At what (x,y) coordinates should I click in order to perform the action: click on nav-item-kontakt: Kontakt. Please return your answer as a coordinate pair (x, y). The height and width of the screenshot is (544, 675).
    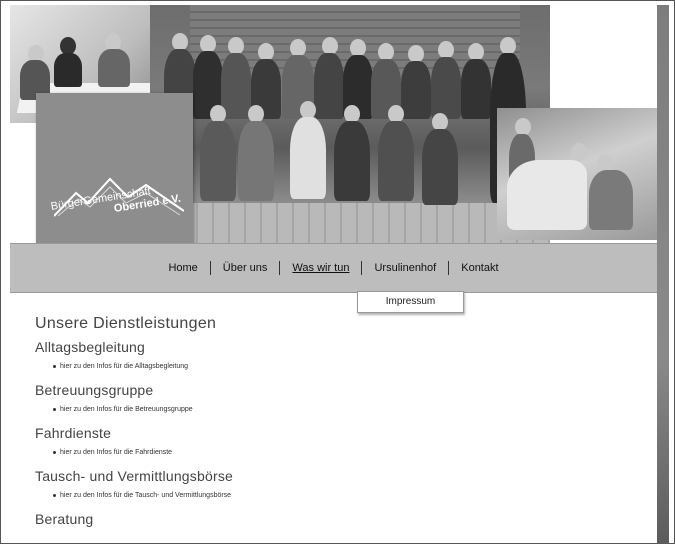
    Looking at the image, I should click on (479, 268).